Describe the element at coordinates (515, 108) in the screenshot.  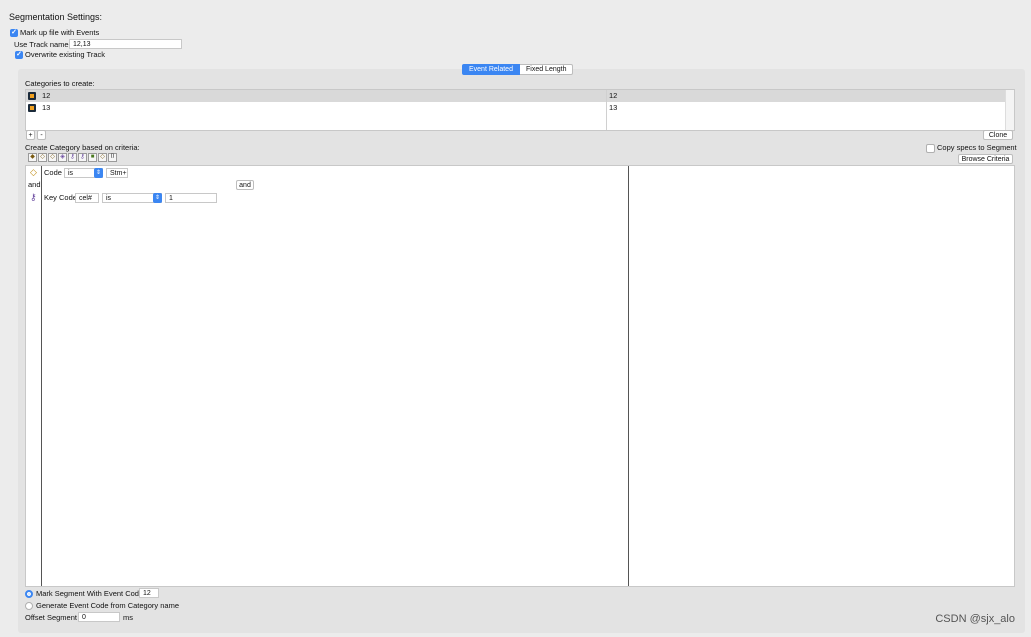
I see `table-row: 13 13` at that location.